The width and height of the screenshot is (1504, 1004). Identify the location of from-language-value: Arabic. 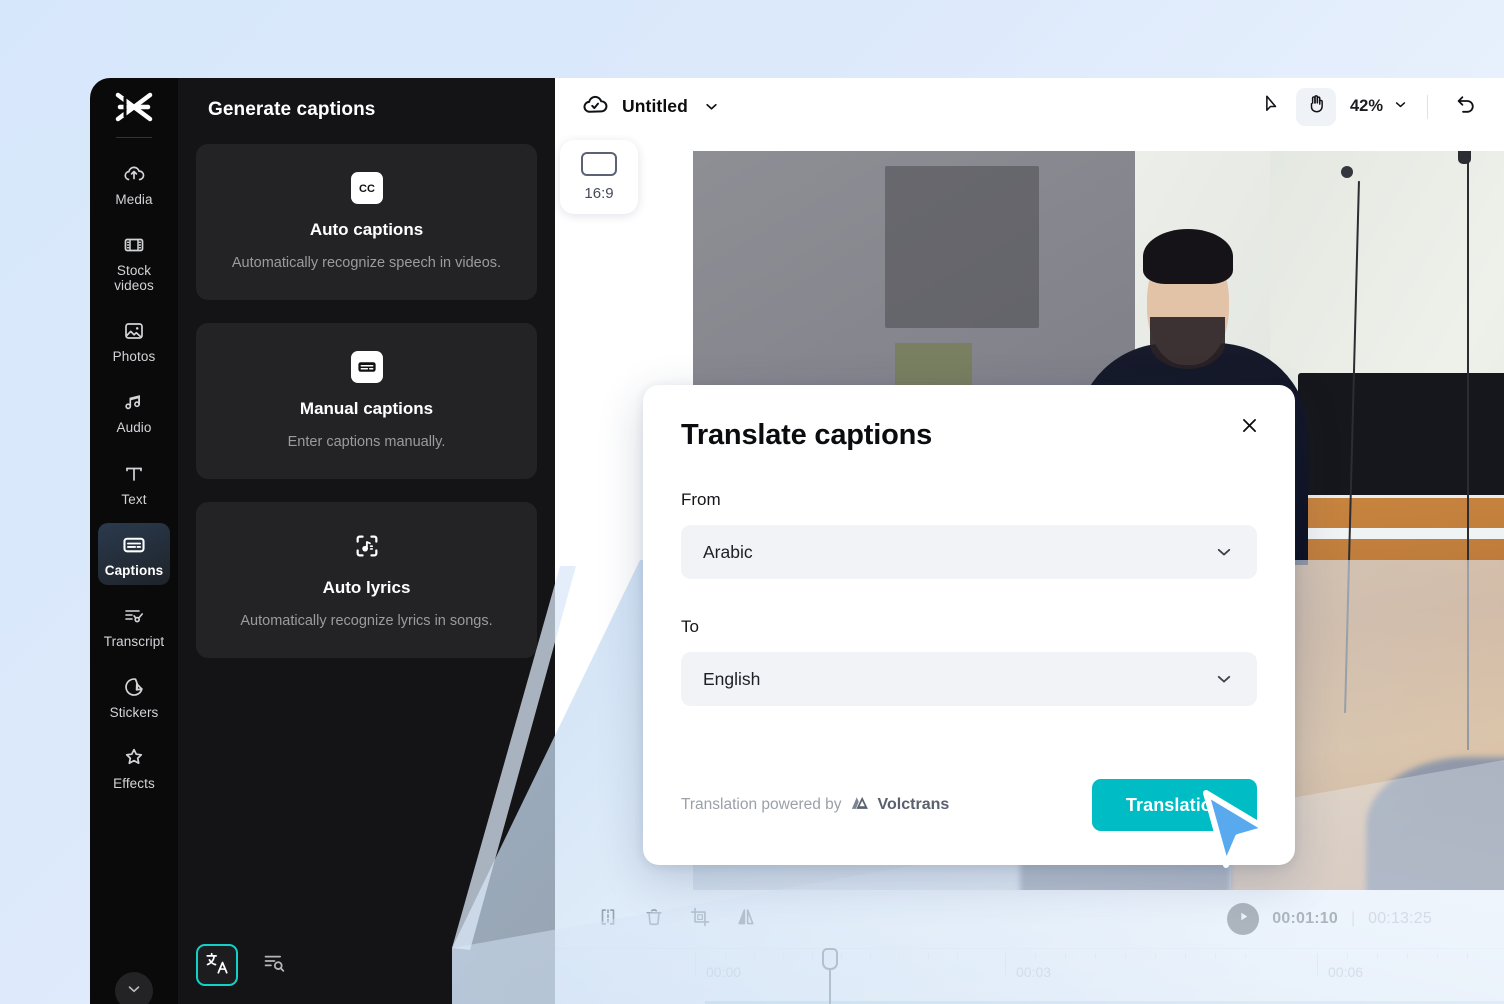
(728, 551).